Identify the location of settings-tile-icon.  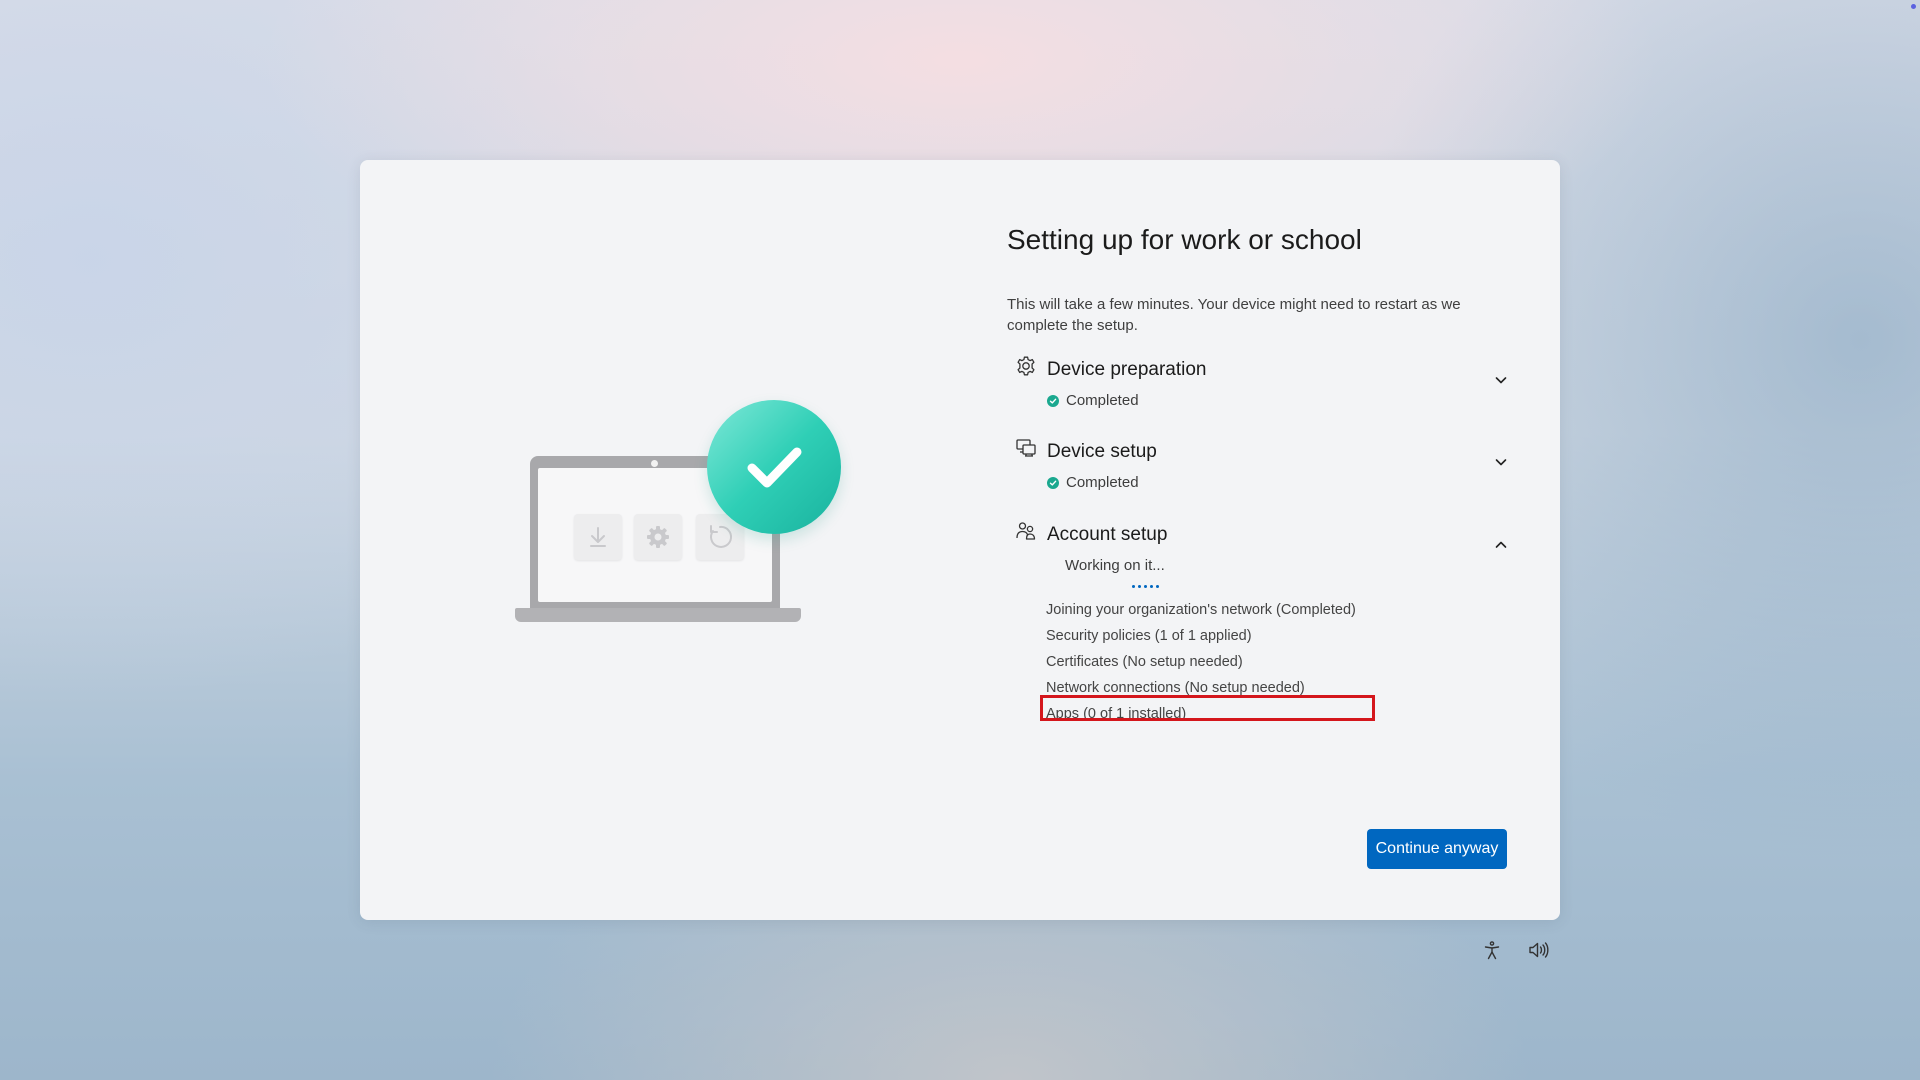
(658, 537).